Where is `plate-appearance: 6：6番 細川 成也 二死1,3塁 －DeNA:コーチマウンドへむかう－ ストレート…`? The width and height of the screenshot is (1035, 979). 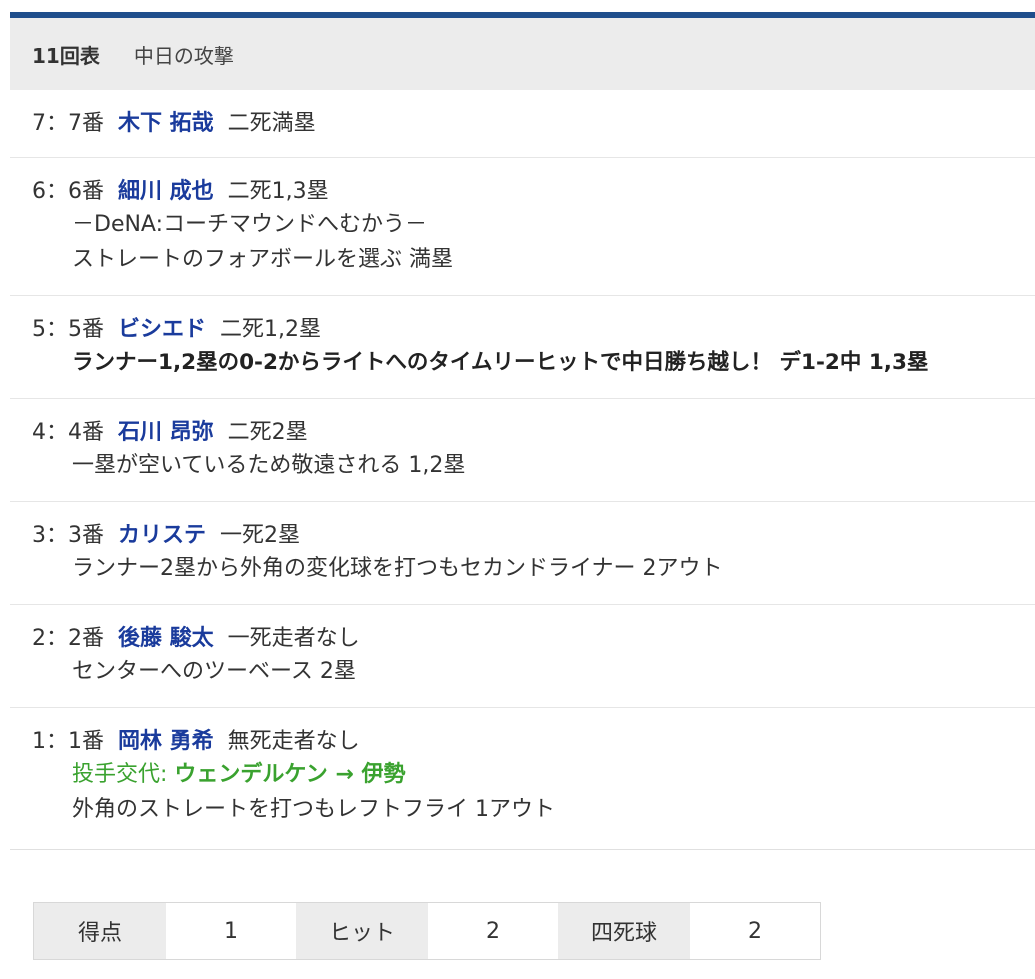 plate-appearance: 6：6番 細川 成也 二死1,3塁 －DeNA:コーチマウンドへむかう－ ストレート… is located at coordinates (522, 227).